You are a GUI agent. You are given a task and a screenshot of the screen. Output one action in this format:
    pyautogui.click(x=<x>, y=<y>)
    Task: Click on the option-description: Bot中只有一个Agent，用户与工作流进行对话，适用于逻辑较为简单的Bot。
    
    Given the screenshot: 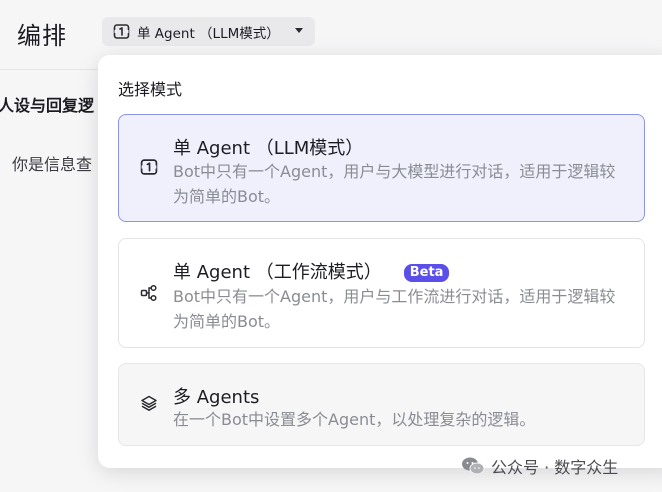 What is the action you would take?
    pyautogui.click(x=394, y=309)
    